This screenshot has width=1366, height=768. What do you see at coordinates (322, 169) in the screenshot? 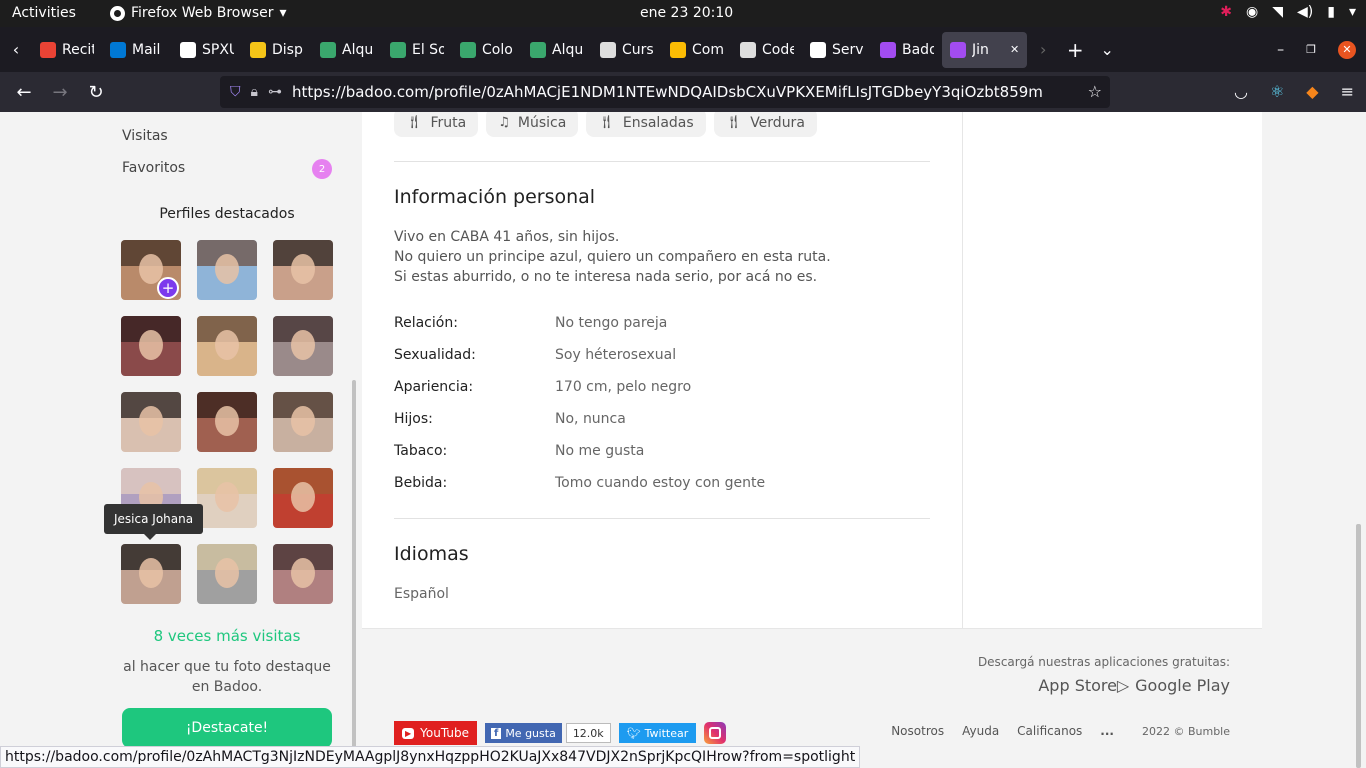
I see `favoritos-count-badge: 2` at bounding box center [322, 169].